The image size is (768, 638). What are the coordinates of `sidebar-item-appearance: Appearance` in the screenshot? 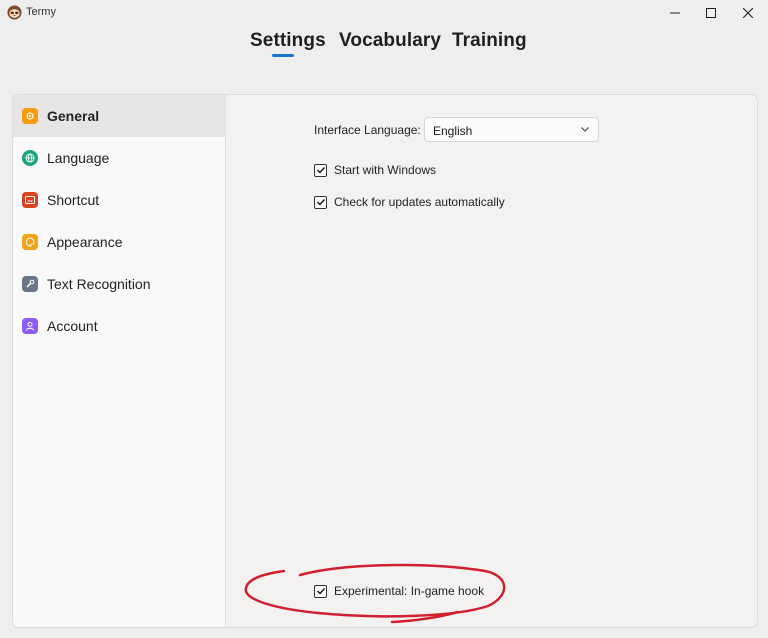 It's located at (119, 242).